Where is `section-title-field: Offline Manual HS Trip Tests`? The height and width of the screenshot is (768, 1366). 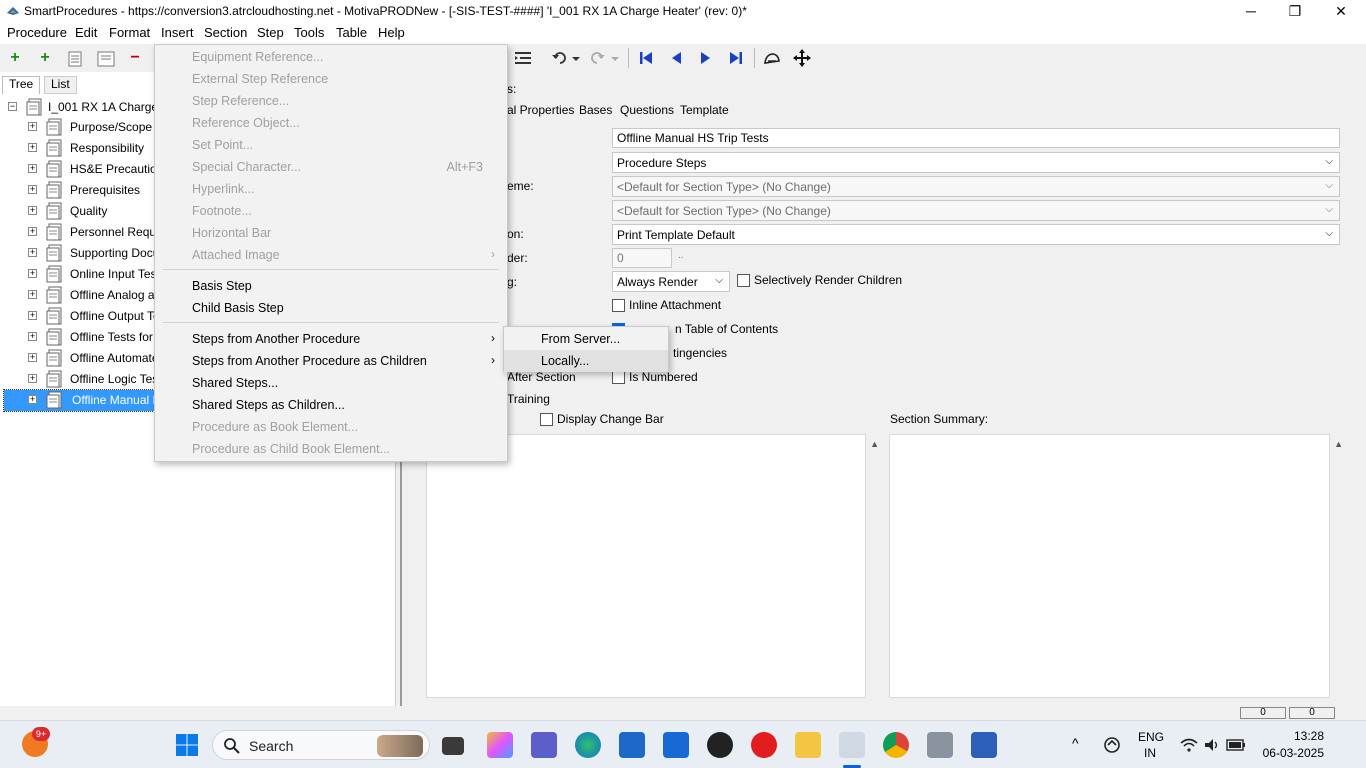 section-title-field: Offline Manual HS Trip Tests is located at coordinates (976, 138).